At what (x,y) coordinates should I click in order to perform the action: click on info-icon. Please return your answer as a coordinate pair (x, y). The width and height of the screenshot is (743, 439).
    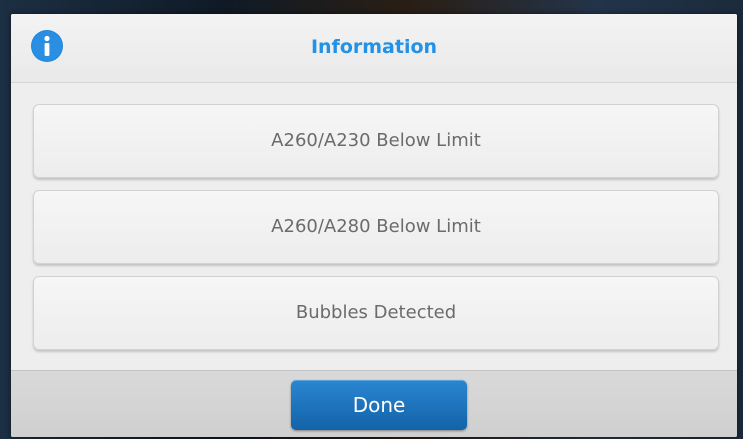
    Looking at the image, I should click on (47, 46).